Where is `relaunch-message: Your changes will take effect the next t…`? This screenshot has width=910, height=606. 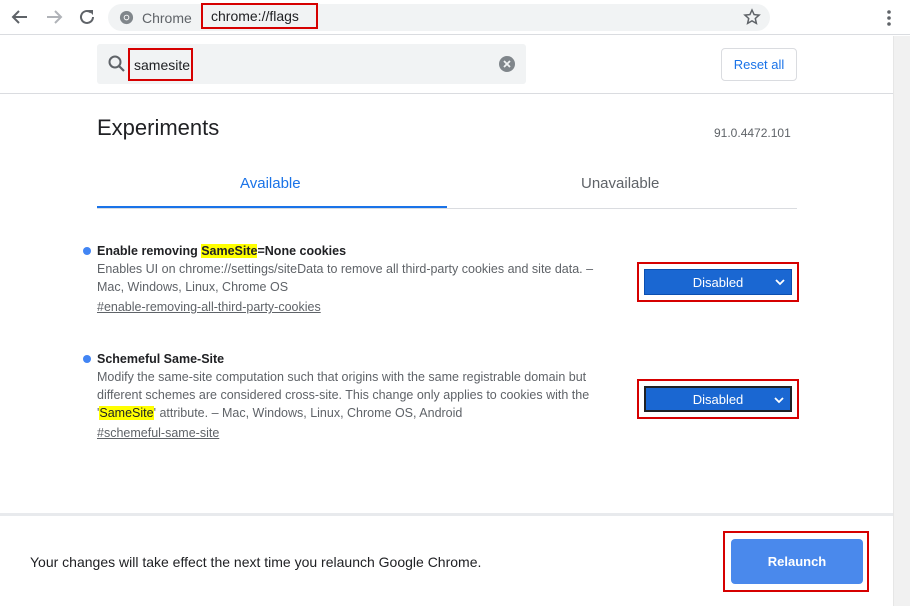 relaunch-message: Your changes will take effect the next t… is located at coordinates (256, 562).